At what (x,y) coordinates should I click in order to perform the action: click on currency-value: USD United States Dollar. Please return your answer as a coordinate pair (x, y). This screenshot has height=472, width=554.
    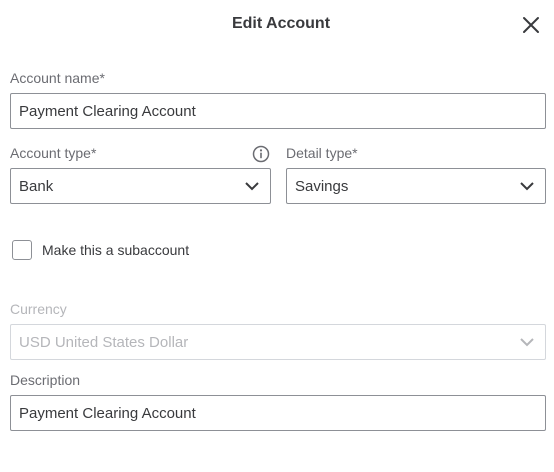
    Looking at the image, I should click on (104, 342).